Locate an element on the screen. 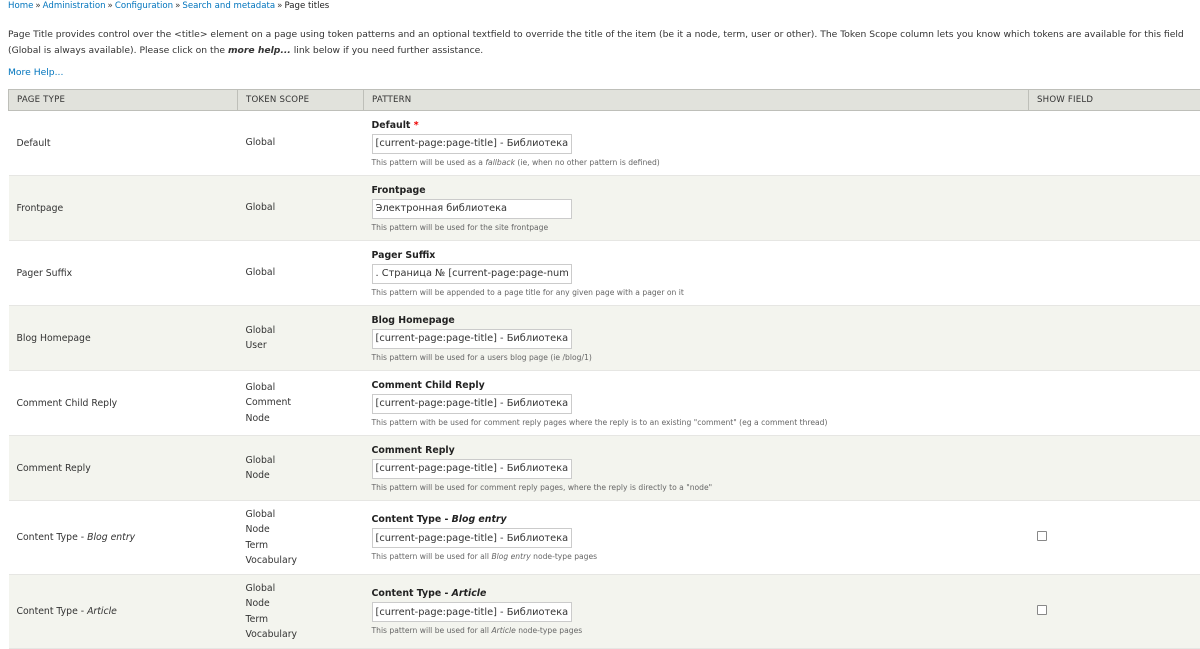 The height and width of the screenshot is (649, 1200). token-scope-cell: GlobalNode is located at coordinates (301, 468).